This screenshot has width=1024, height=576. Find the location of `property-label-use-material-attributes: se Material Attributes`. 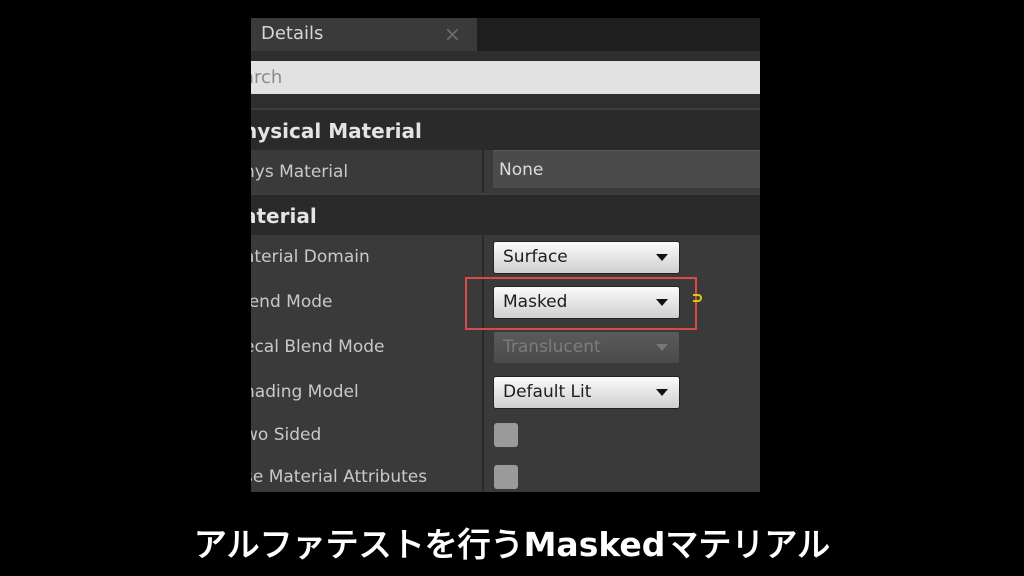

property-label-use-material-attributes: se Material Attributes is located at coordinates (339, 477).